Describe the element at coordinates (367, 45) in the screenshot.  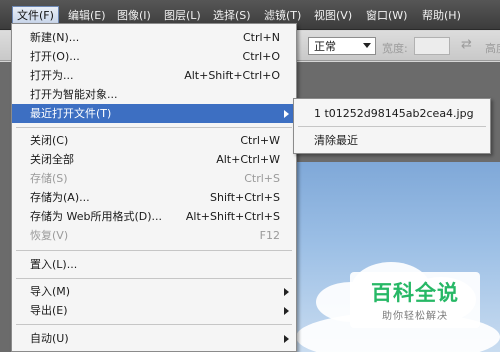
I see `chevron-down-icon` at that location.